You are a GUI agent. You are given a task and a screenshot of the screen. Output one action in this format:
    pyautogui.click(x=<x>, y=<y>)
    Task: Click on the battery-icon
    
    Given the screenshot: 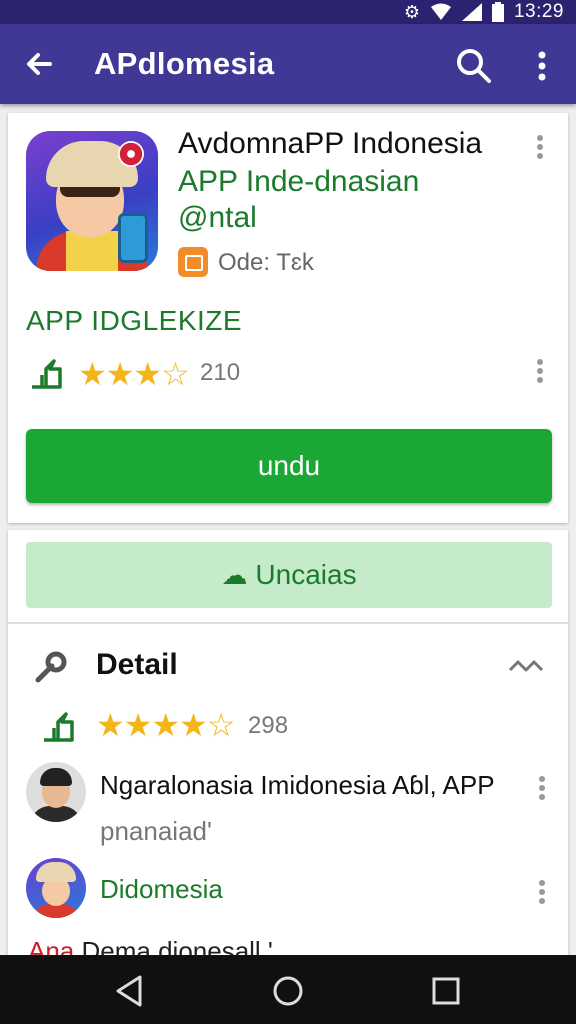 What is the action you would take?
    pyautogui.click(x=497, y=12)
    